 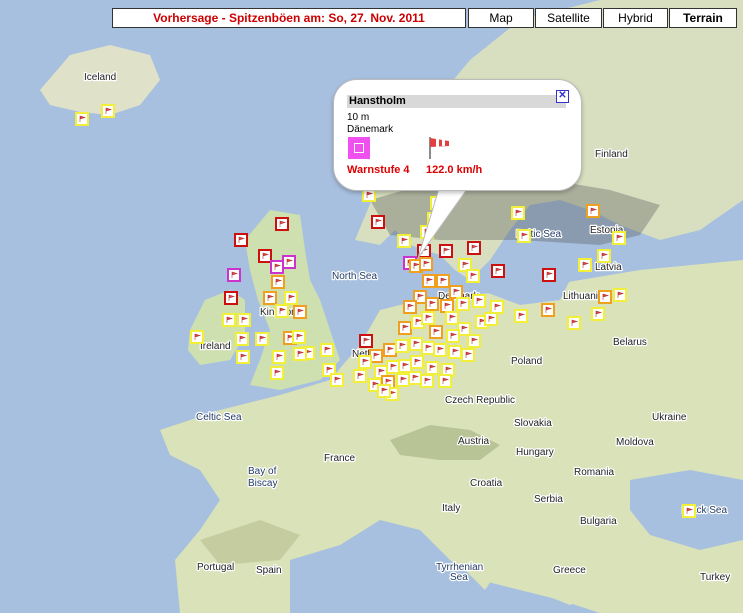 What do you see at coordinates (568, 18) in the screenshot?
I see `map-type-satellite-button: Satellite` at bounding box center [568, 18].